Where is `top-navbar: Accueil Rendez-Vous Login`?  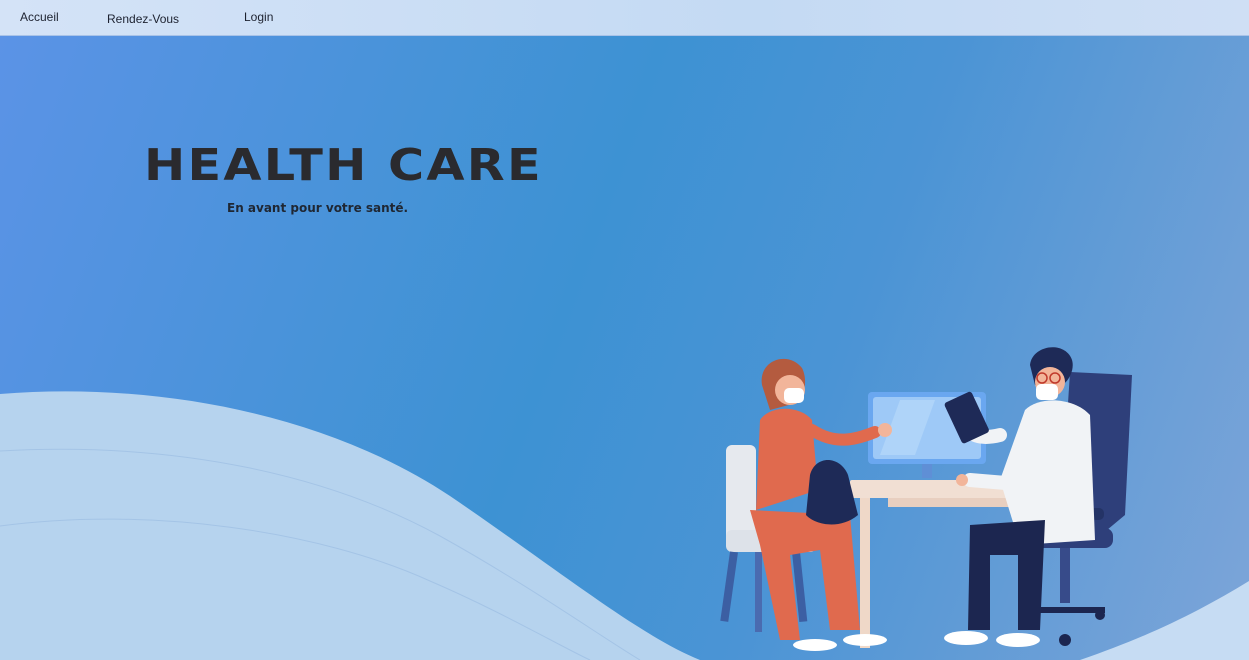
top-navbar: Accueil Rendez-Vous Login is located at coordinates (624, 18).